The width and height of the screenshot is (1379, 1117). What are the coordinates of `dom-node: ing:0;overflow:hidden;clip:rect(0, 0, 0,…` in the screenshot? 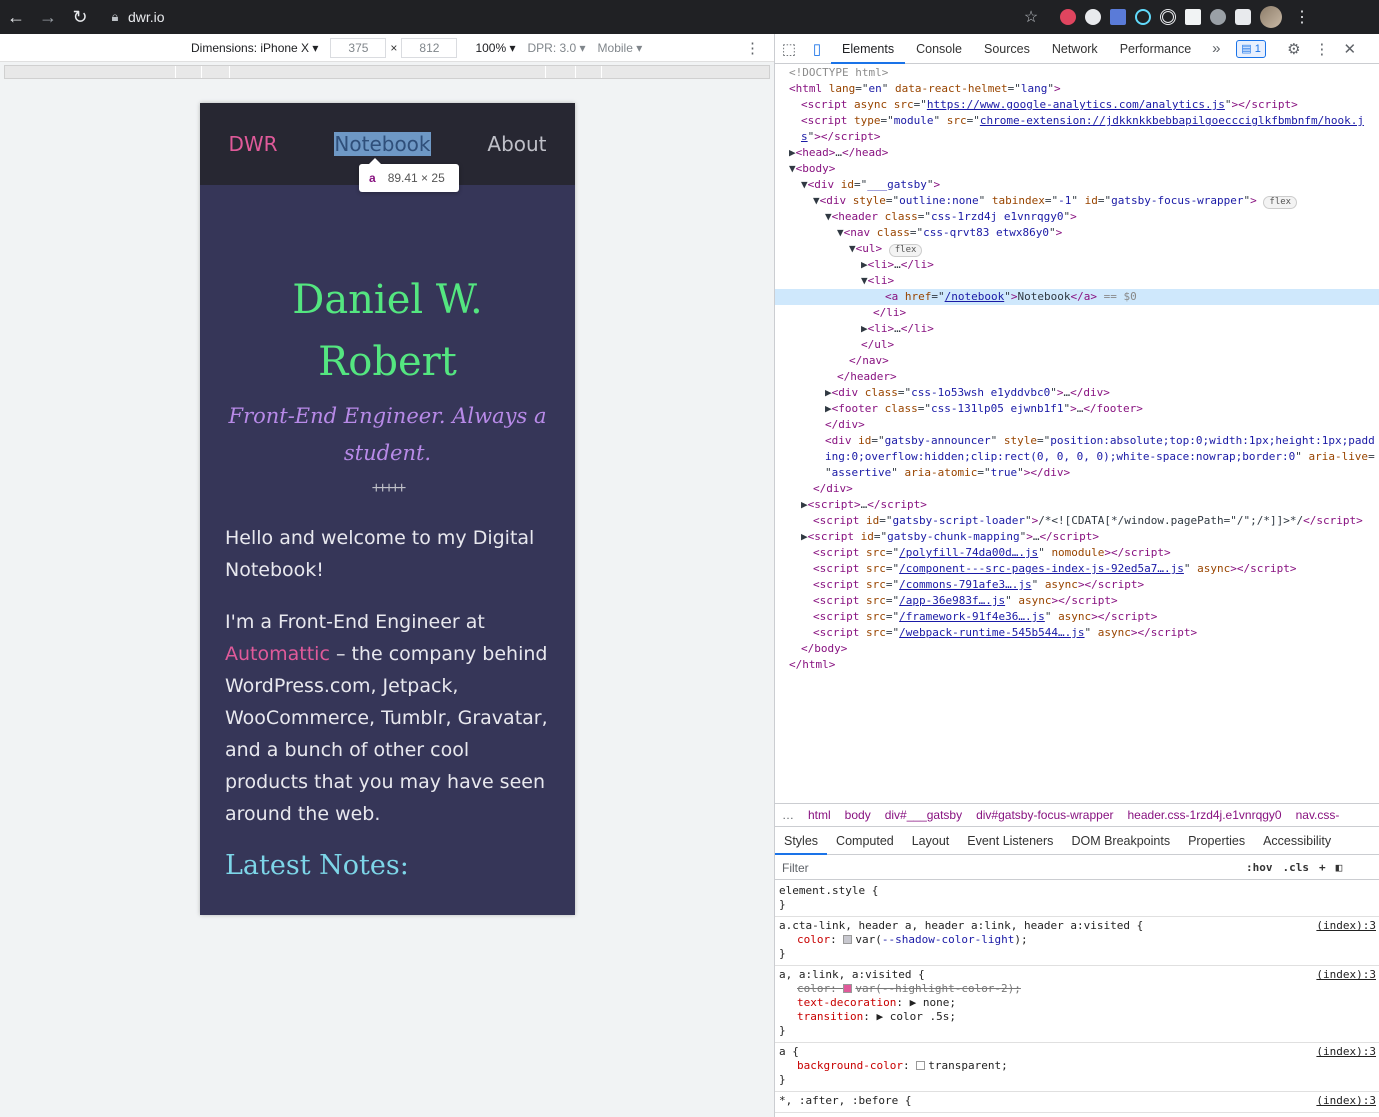 It's located at (1077, 457).